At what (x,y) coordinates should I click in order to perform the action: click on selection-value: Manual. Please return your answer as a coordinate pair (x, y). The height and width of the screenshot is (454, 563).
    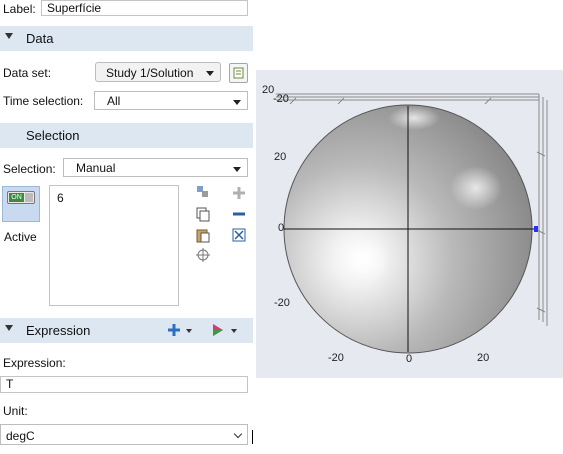
    Looking at the image, I should click on (96, 168).